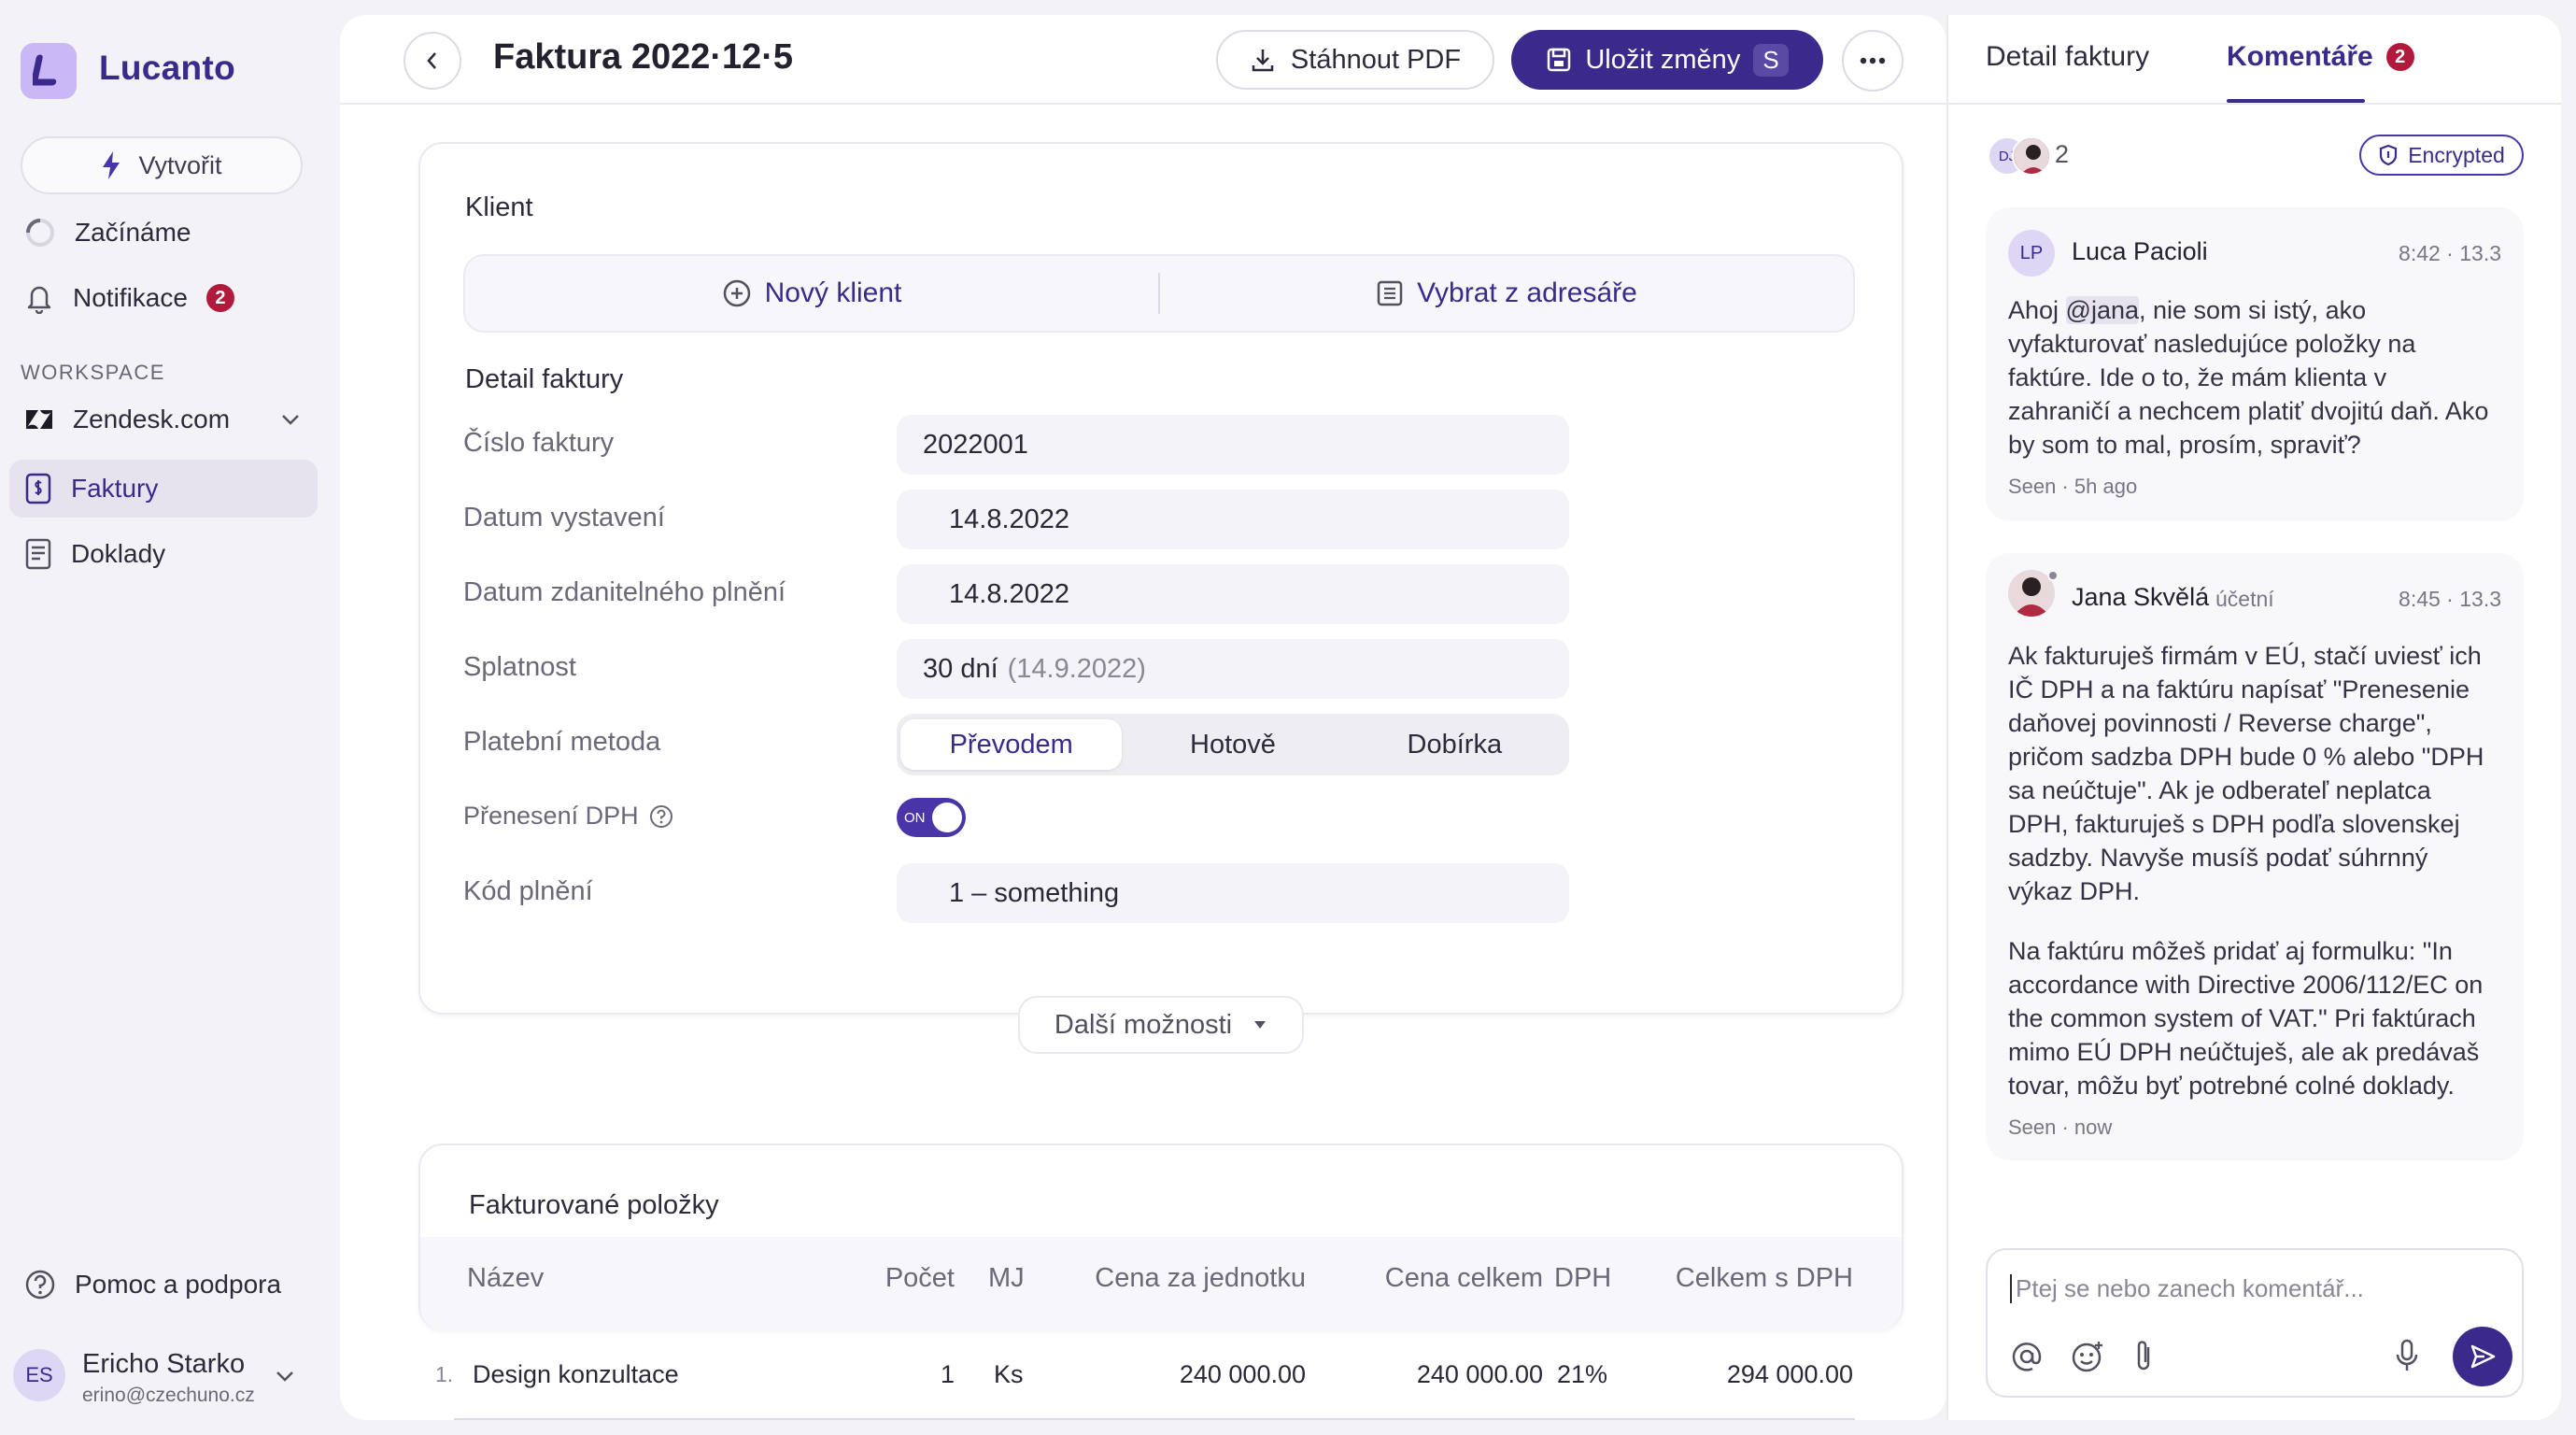 The image size is (2576, 1435). I want to click on col-unit: MJ, so click(1006, 1278).